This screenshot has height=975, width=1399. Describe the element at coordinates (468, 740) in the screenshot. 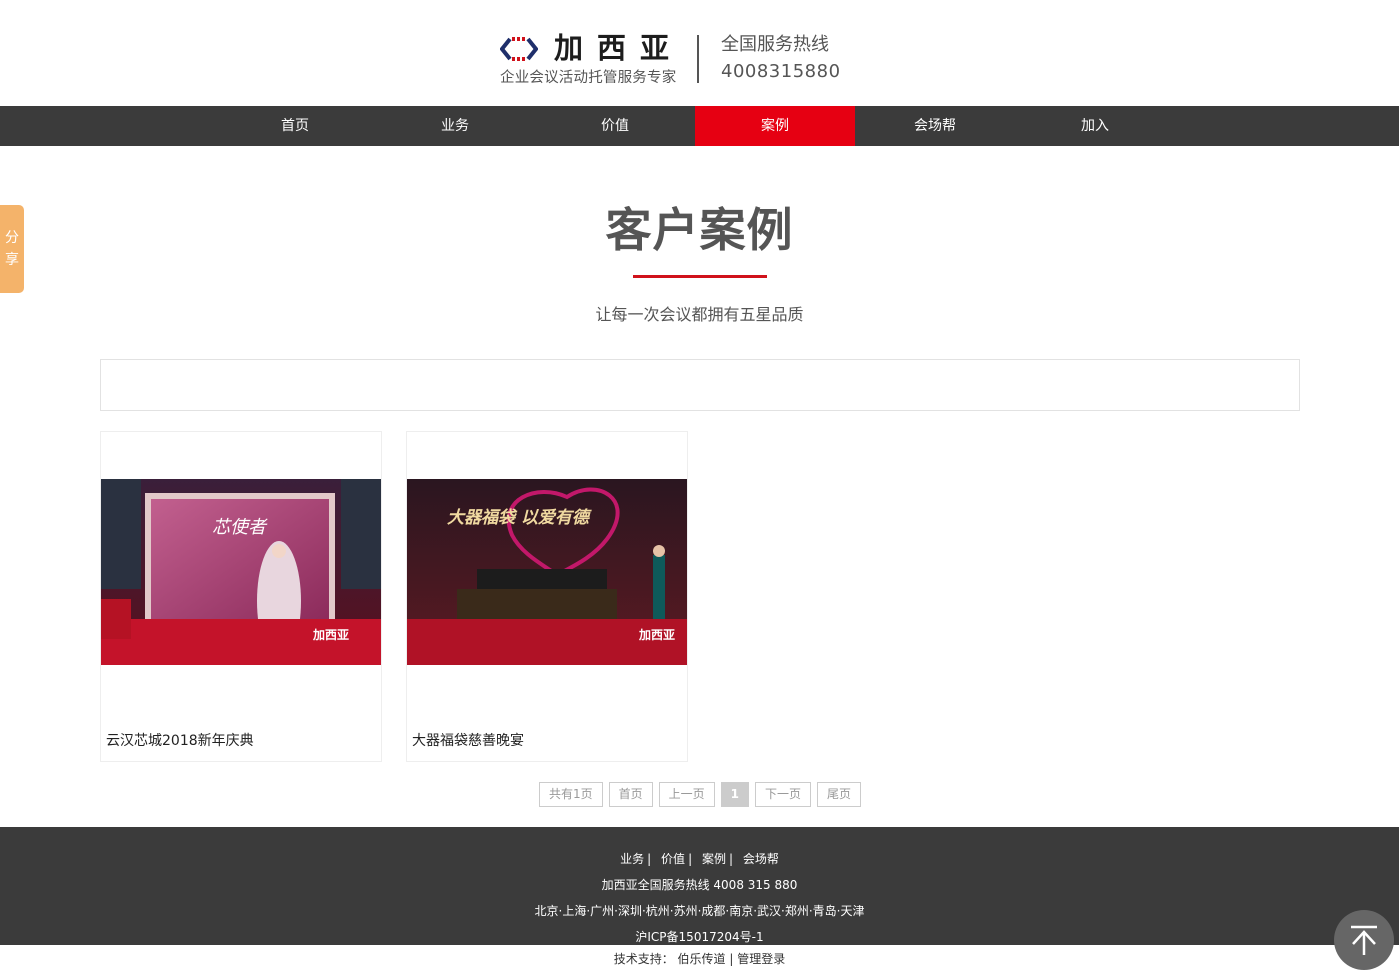

I see `case-title: 大器福袋慈善晚宴` at that location.